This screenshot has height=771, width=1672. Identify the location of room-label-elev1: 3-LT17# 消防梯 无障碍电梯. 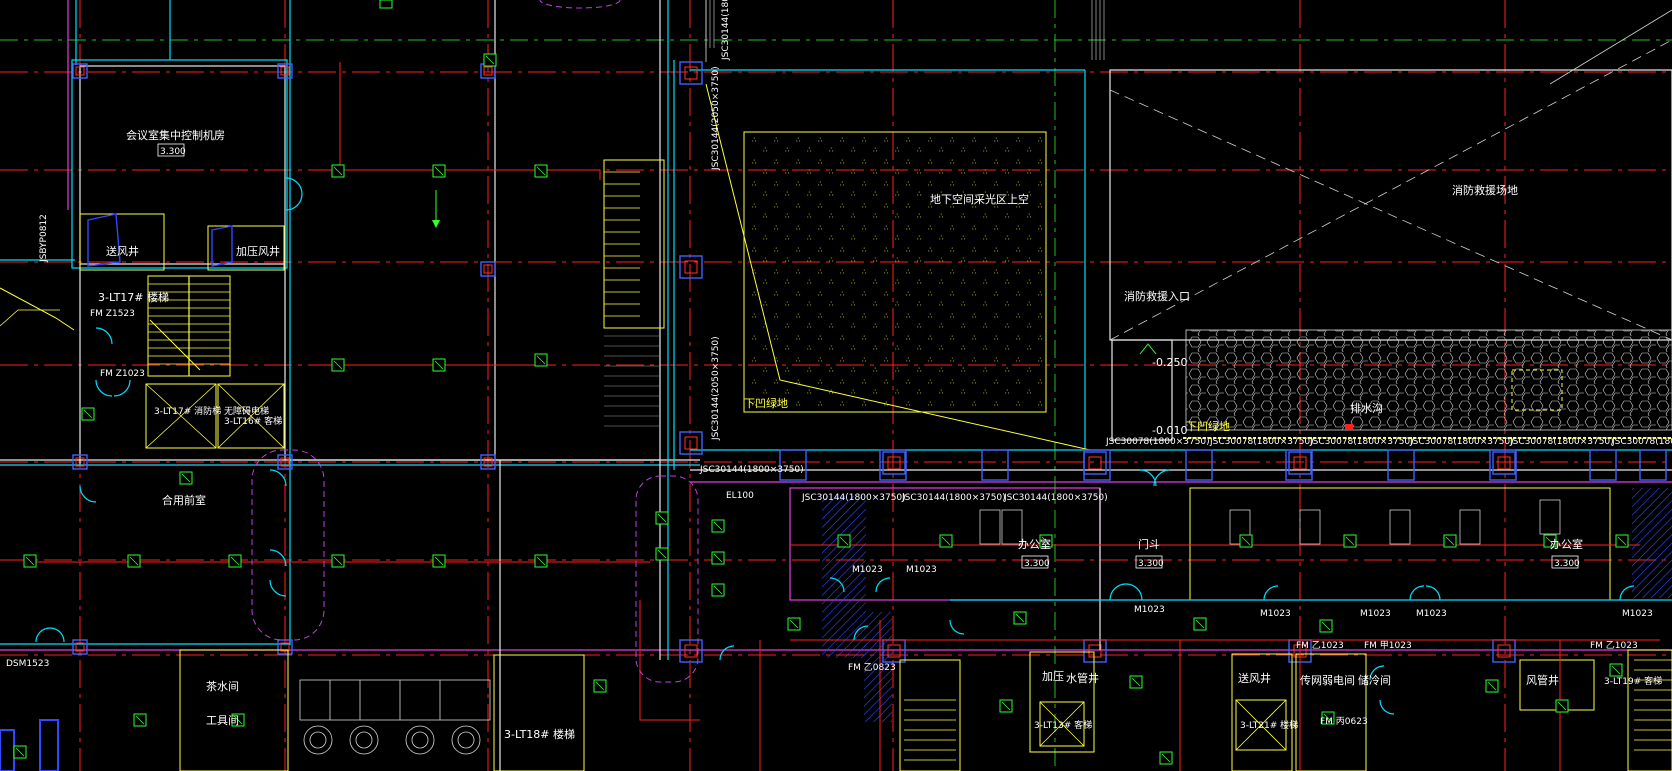
(211, 411).